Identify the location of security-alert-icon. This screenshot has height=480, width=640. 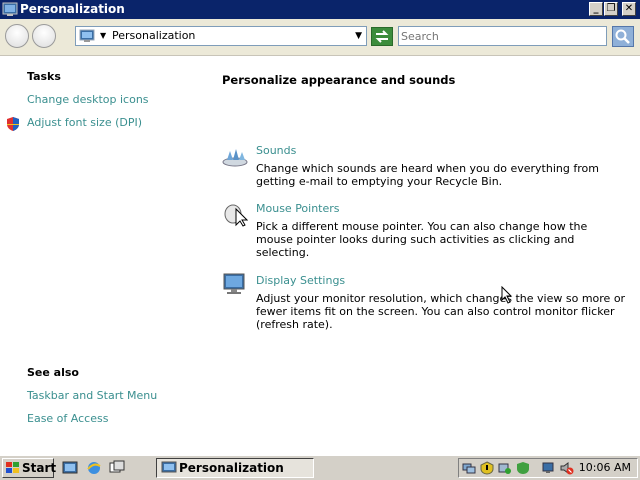
(487, 468).